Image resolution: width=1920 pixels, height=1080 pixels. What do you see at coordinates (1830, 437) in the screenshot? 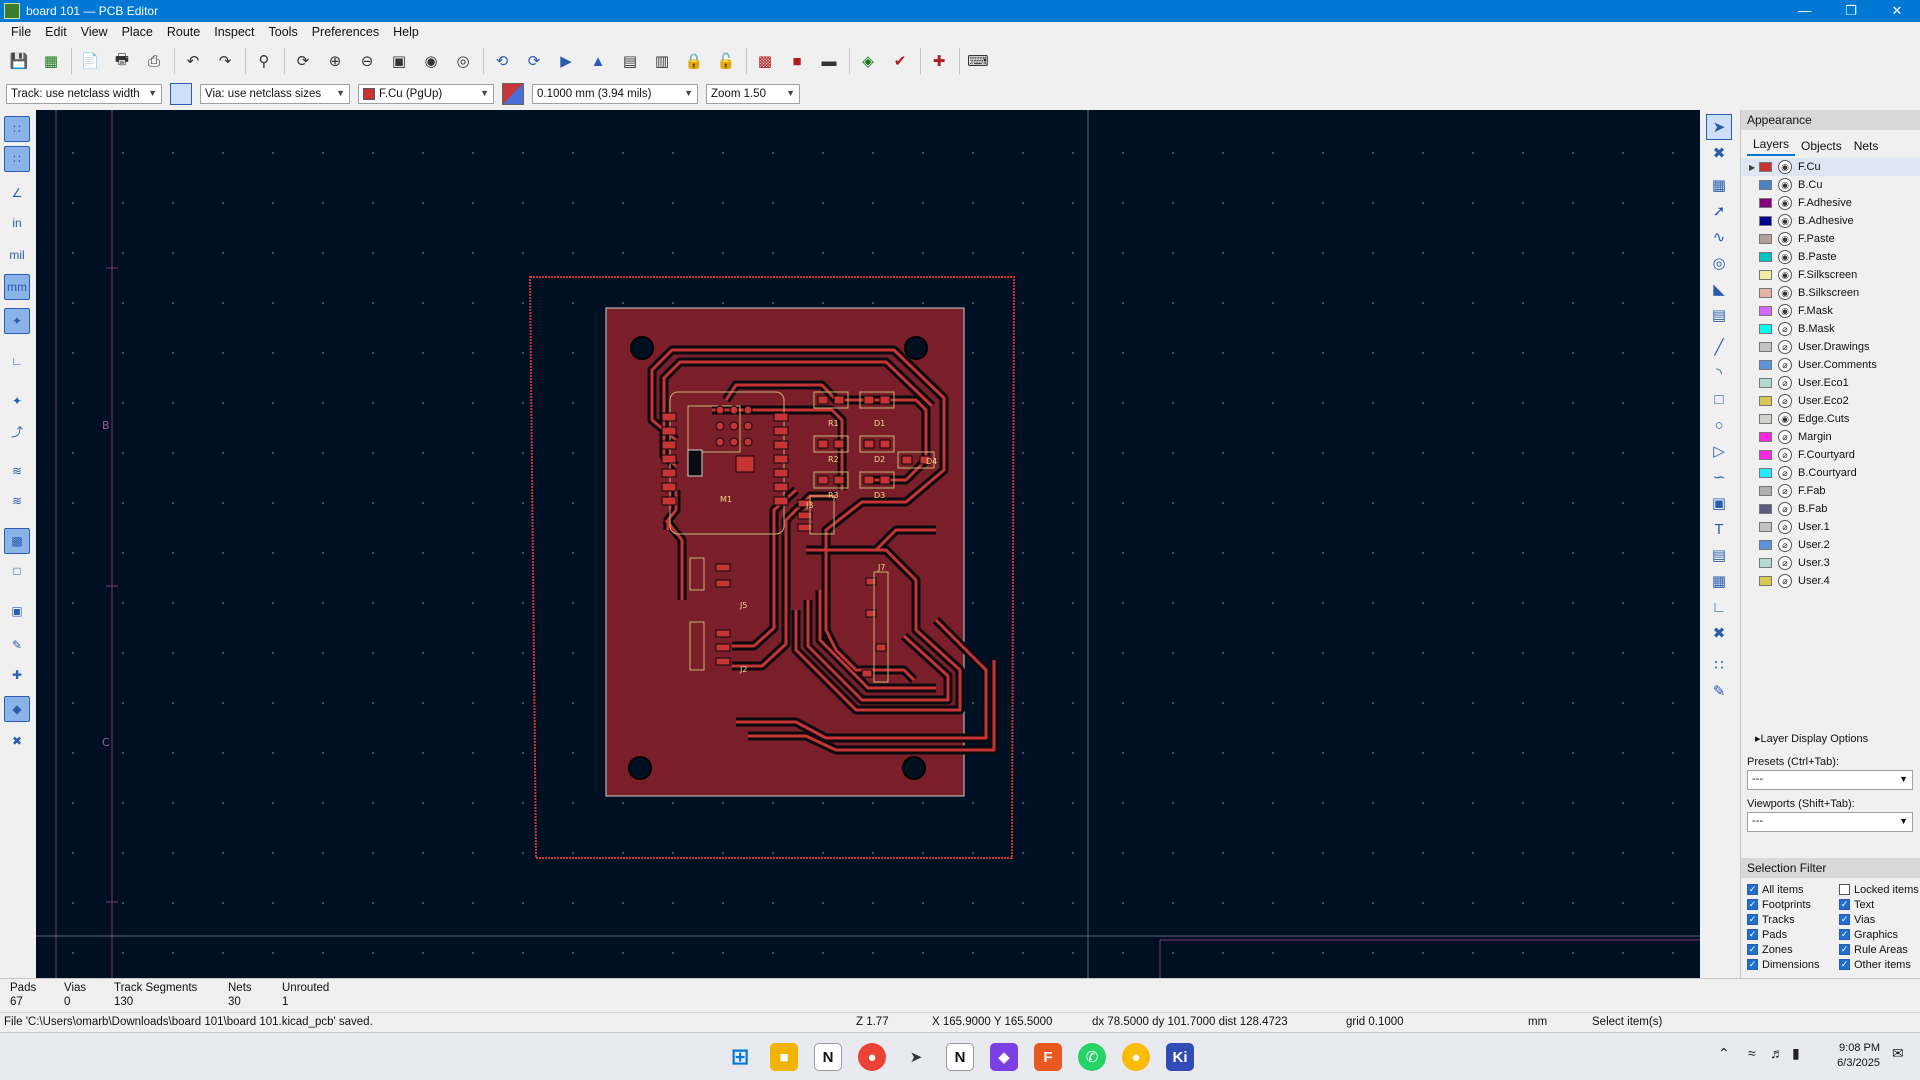
I see `layer-row: ⌀ Margin` at bounding box center [1830, 437].